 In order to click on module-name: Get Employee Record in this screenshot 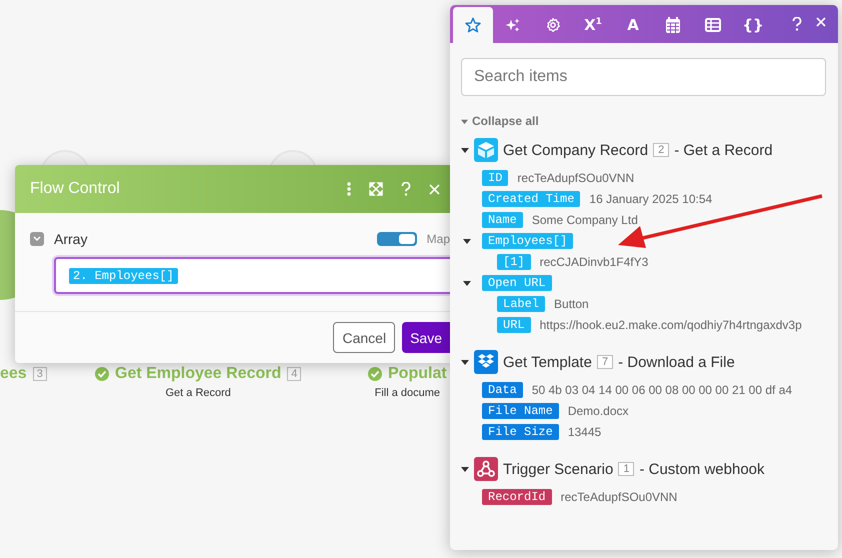, I will do `click(198, 374)`.